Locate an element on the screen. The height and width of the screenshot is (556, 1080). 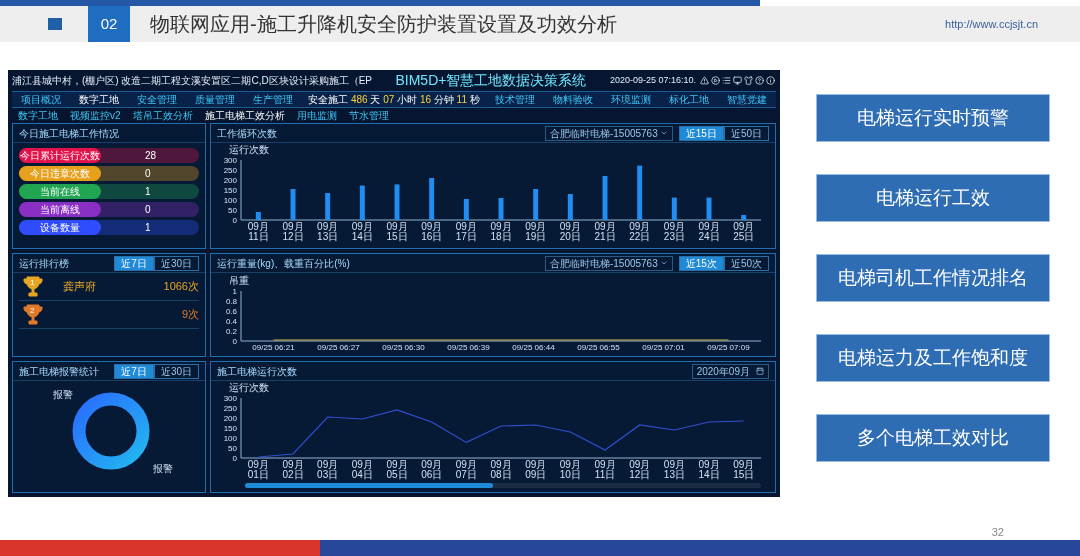
y-tick-label: 0.8 is located at coordinates (231, 301).